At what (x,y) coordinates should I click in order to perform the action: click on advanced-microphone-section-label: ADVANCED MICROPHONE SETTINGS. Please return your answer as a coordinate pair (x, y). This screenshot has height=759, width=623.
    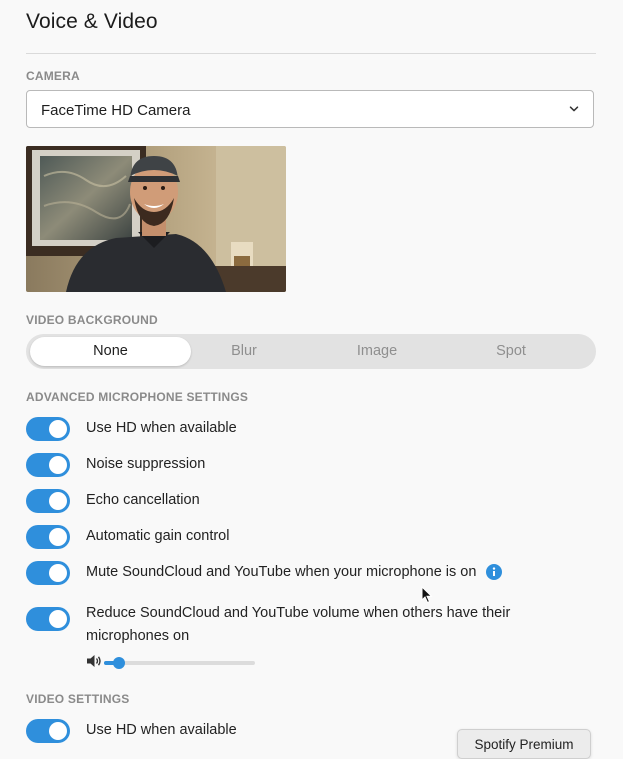
    Looking at the image, I should click on (137, 397).